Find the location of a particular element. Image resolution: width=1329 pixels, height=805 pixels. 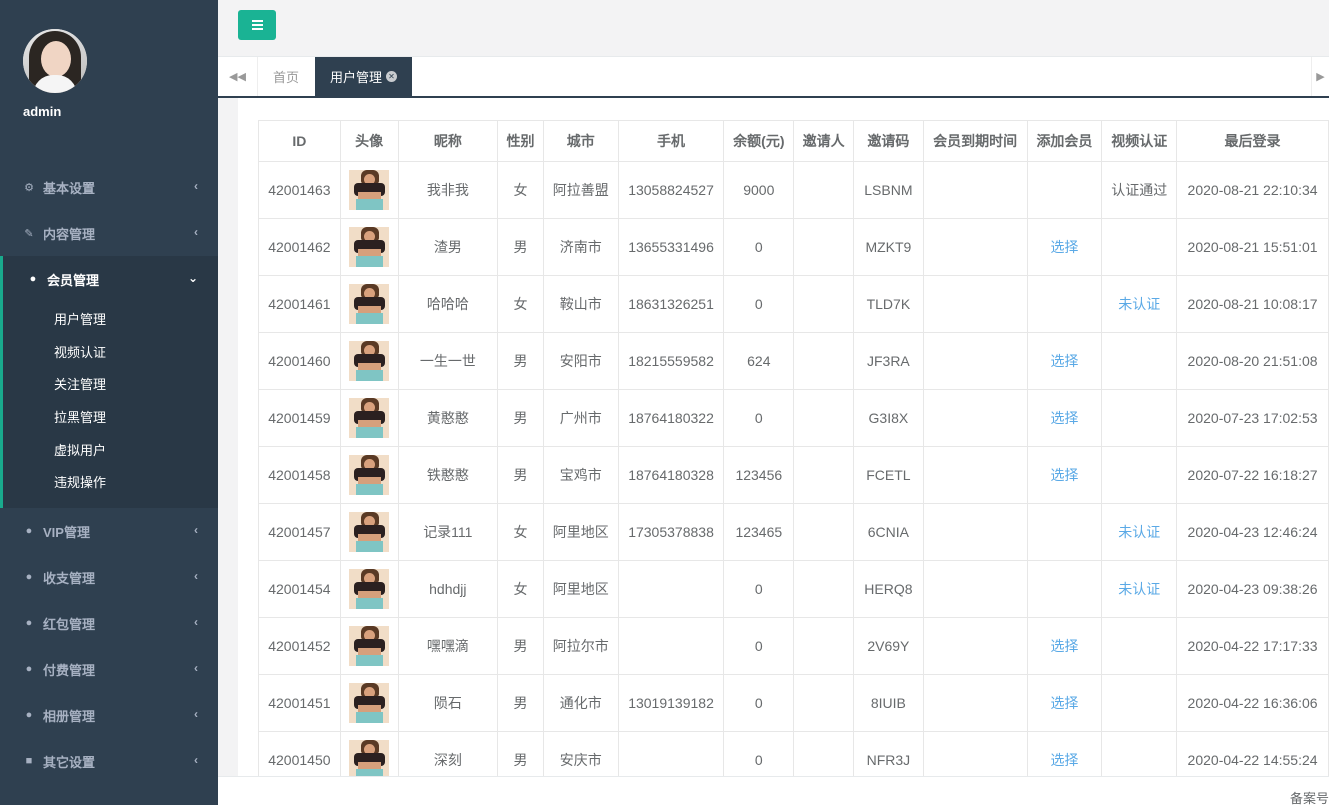

sidebar-item-members: ● 会员管理 ⌄ is located at coordinates (109, 279).